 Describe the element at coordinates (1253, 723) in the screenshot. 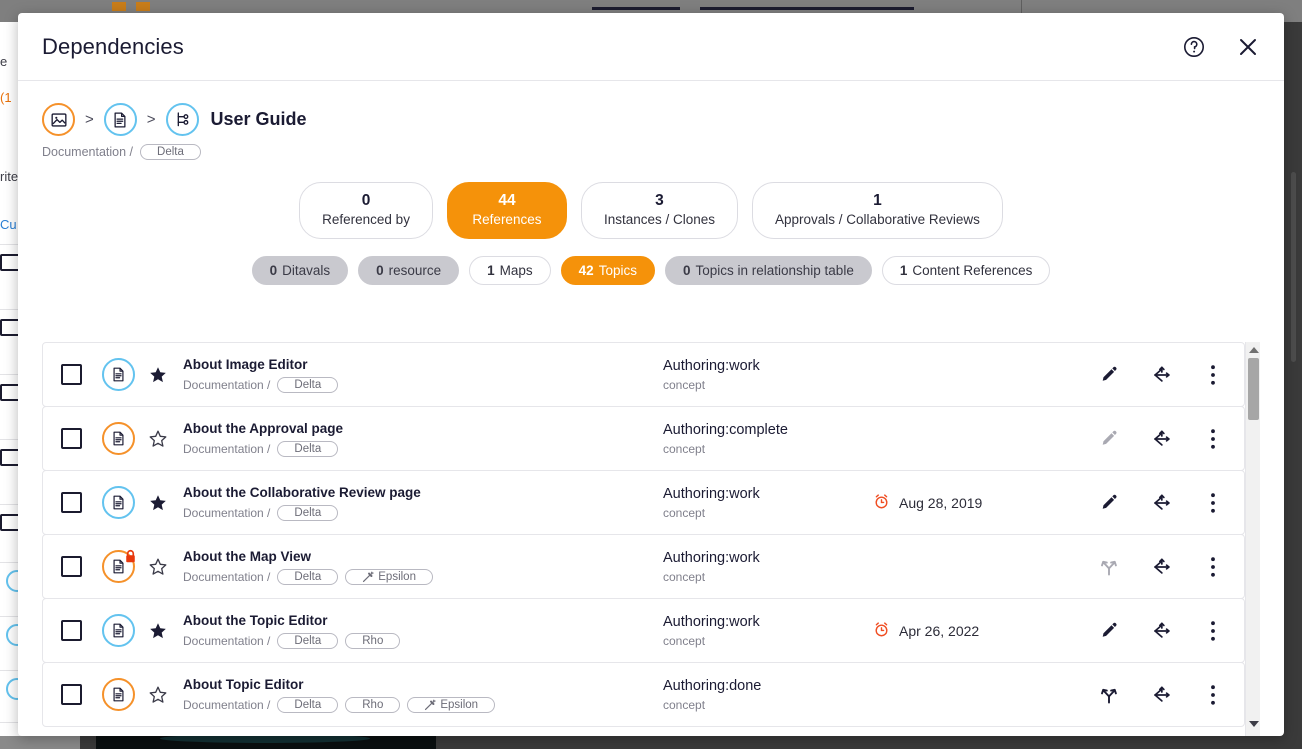

I see `scrollbar-down-arrow` at that location.